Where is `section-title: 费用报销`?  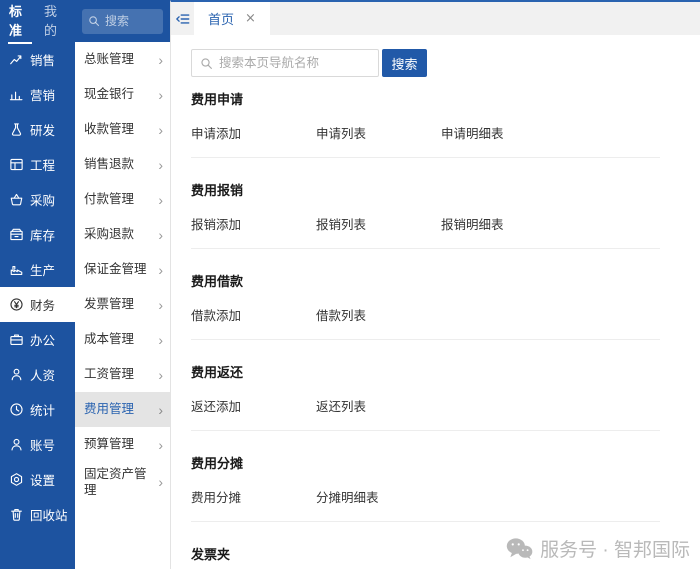 section-title: 费用报销 is located at coordinates (217, 190).